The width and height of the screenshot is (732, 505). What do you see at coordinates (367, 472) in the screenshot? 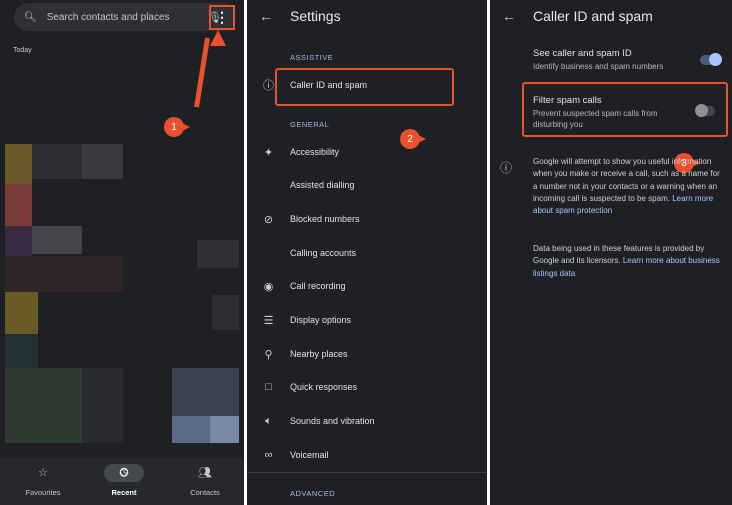
I see `divider` at bounding box center [367, 472].